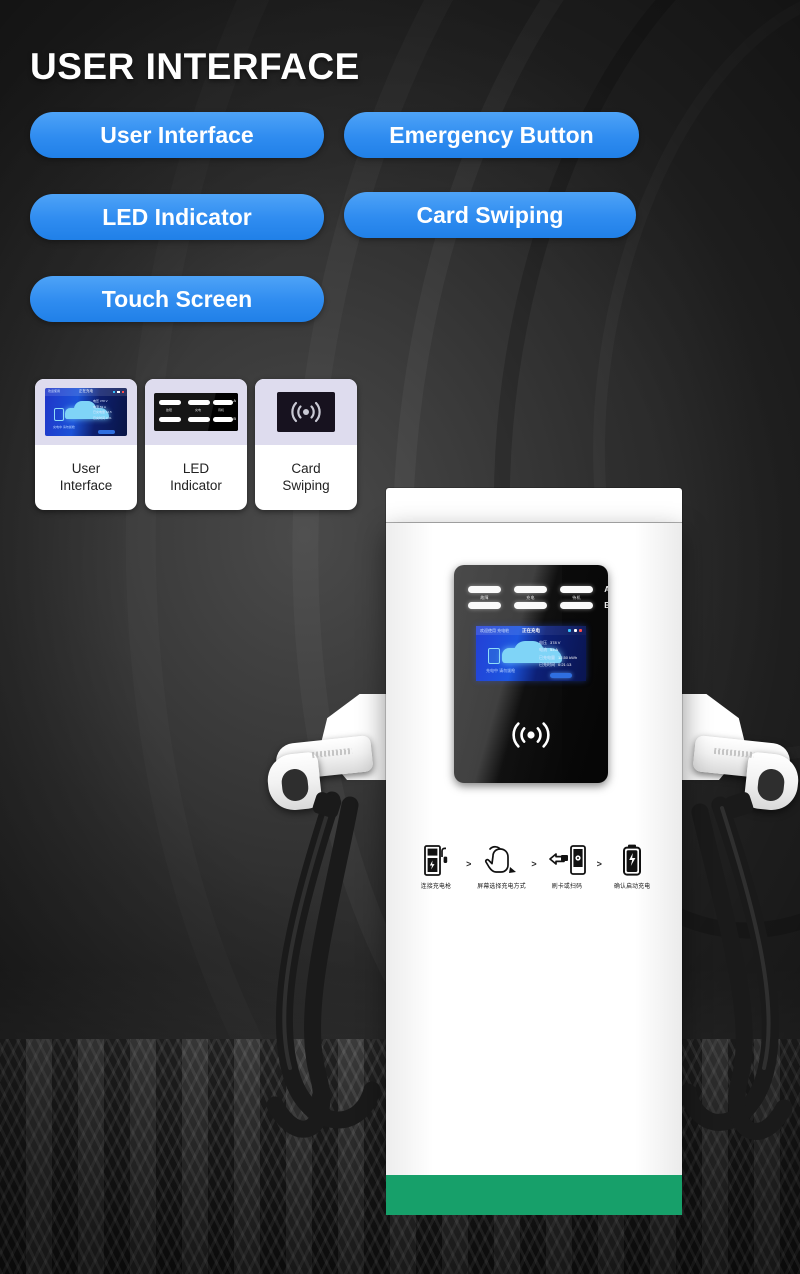  Describe the element at coordinates (86, 468) in the screenshot. I see `caption-line: User` at that location.